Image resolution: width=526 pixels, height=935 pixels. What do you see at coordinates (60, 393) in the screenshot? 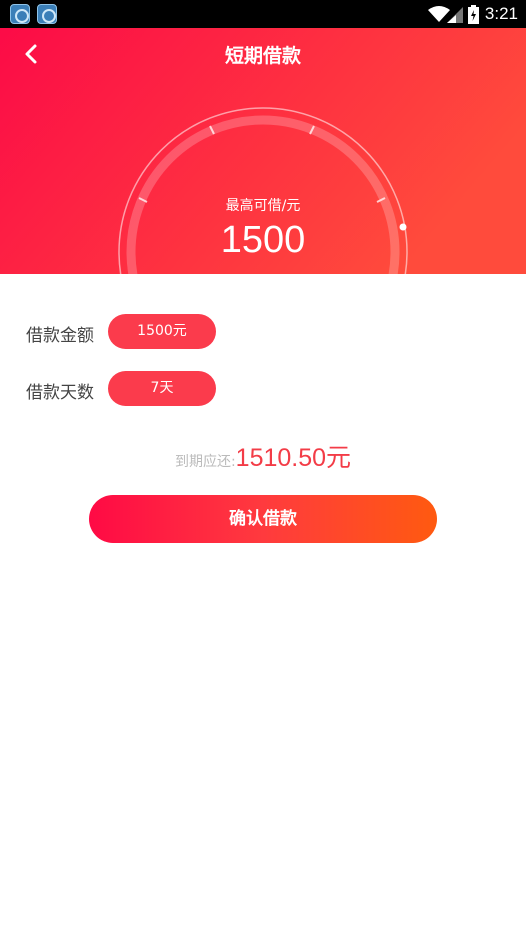
I see `loan-days-label: 借款天数` at bounding box center [60, 393].